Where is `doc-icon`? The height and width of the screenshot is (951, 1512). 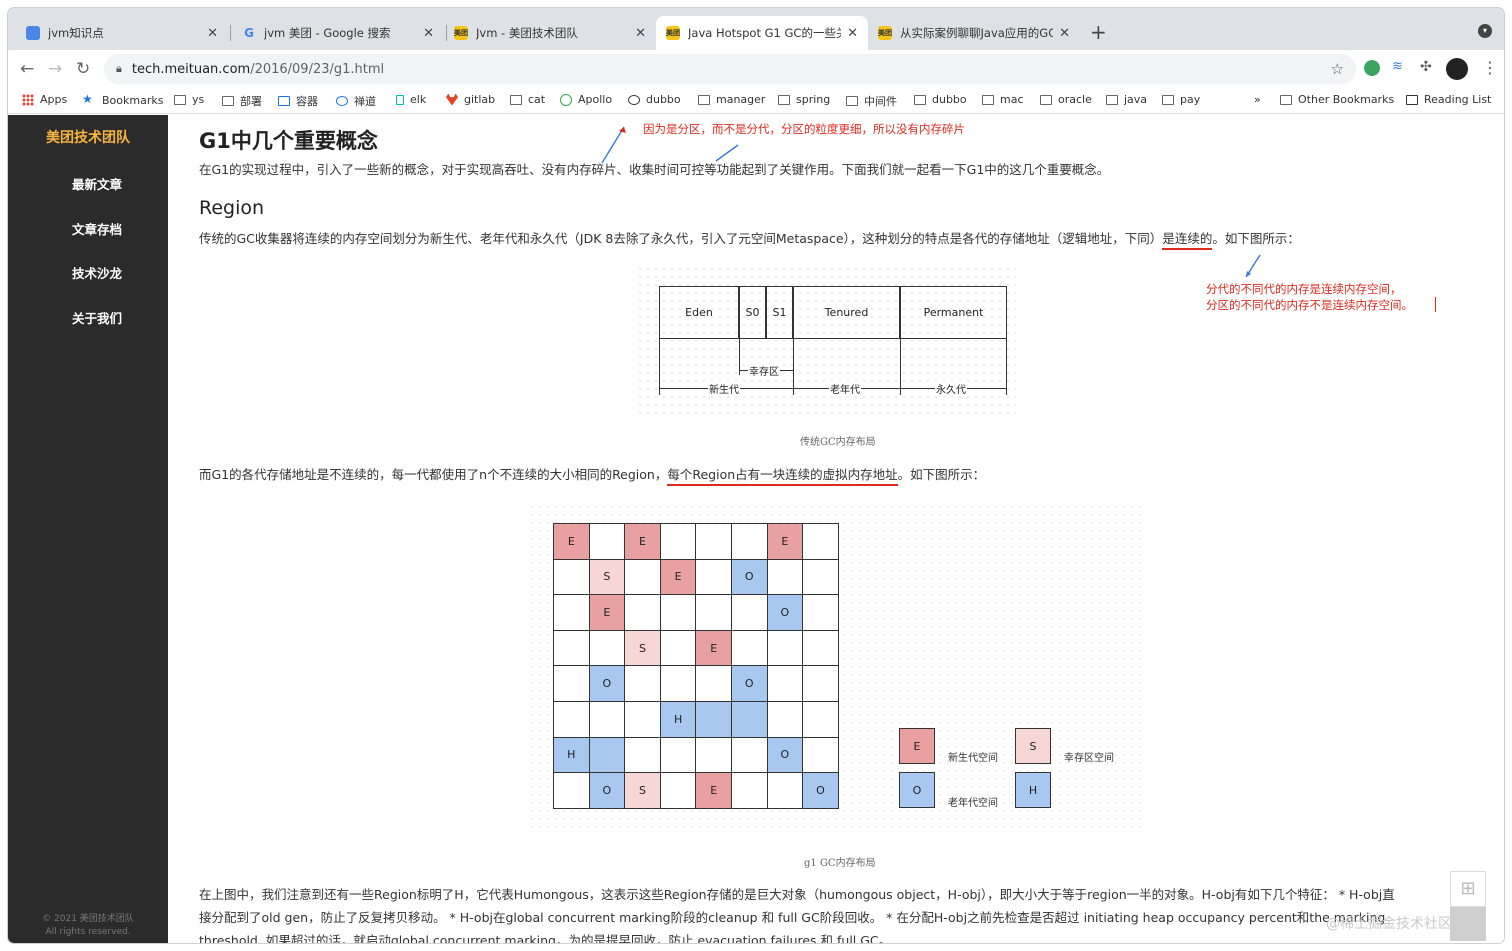
doc-icon is located at coordinates (33, 33).